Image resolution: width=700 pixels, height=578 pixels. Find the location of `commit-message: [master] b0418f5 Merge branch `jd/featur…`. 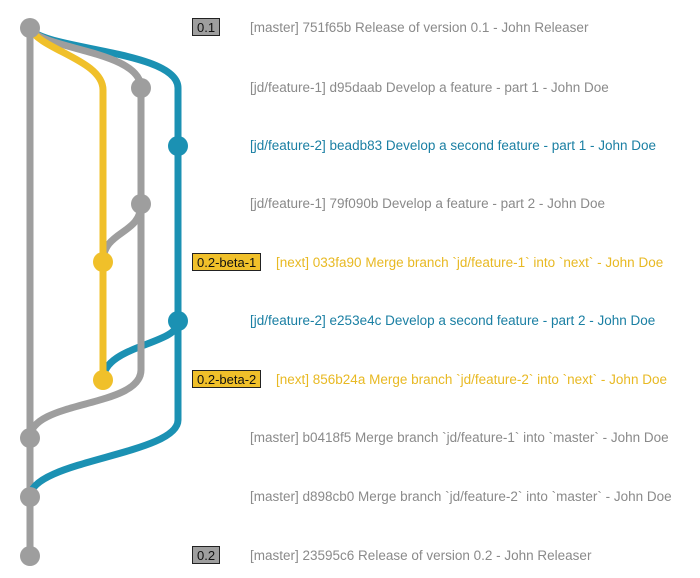

commit-message: [master] b0418f5 Merge branch `jd/featur… is located at coordinates (459, 438).